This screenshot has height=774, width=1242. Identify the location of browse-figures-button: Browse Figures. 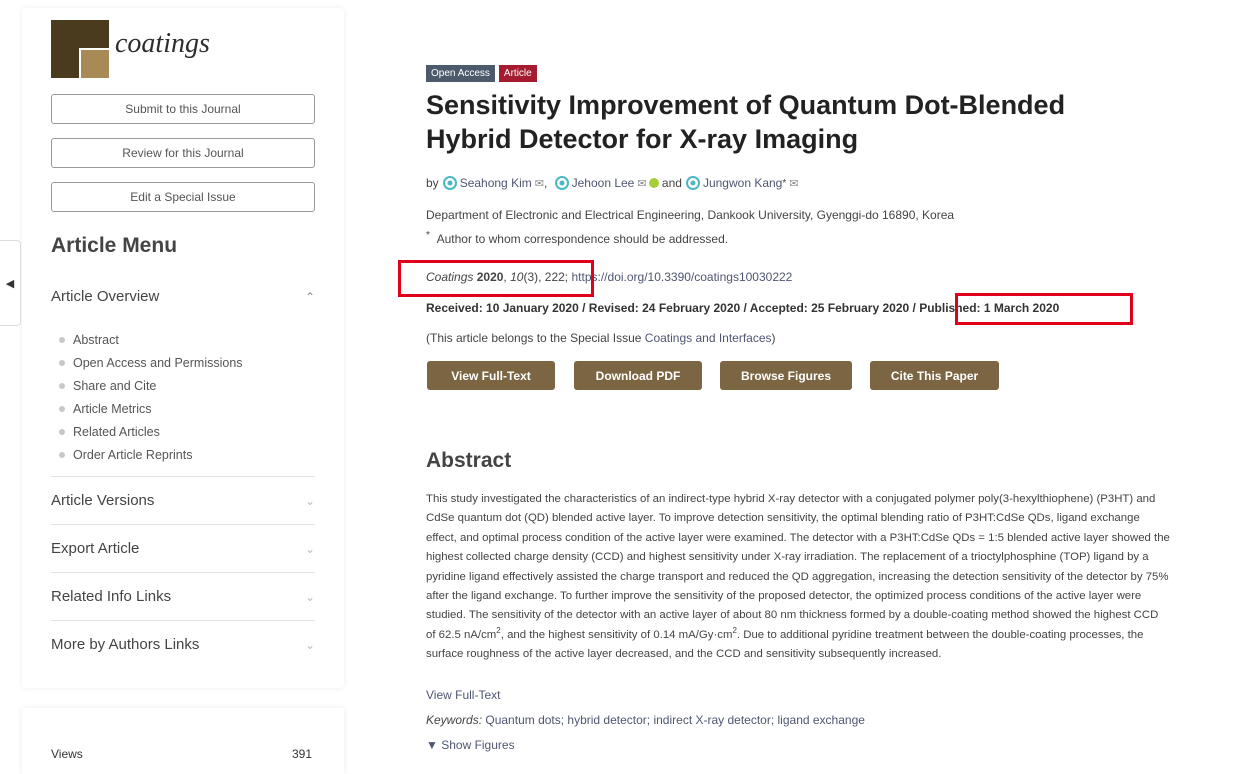
(786, 375).